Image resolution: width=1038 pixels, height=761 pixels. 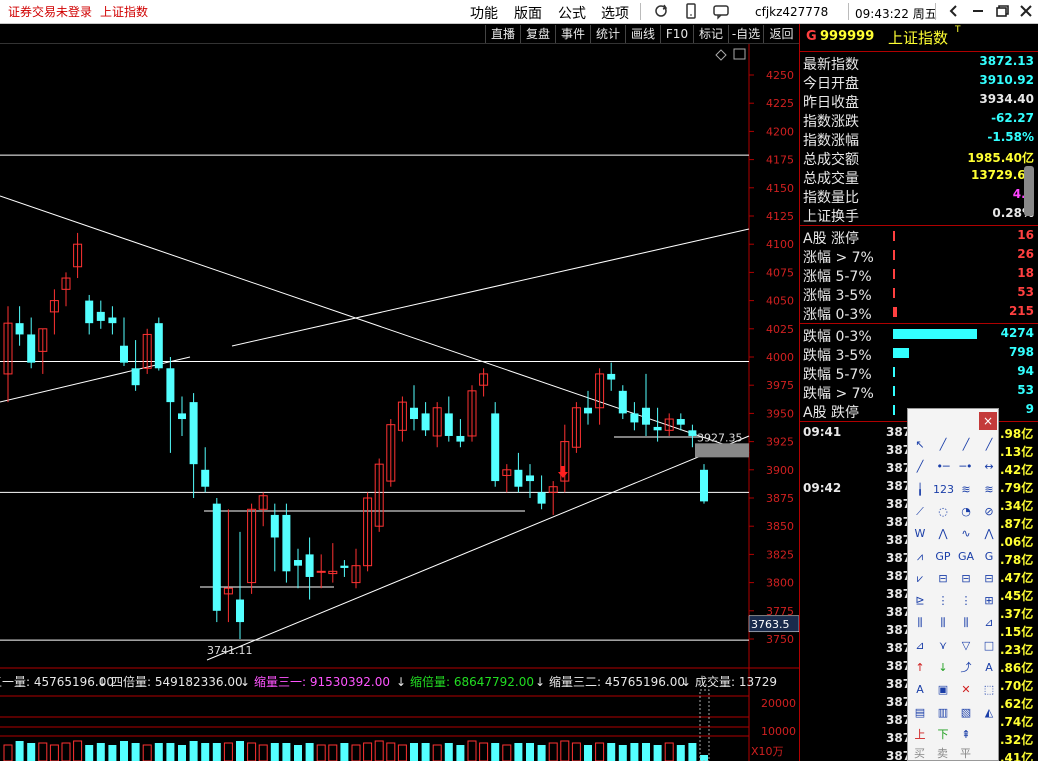 What do you see at coordinates (966, 690) in the screenshot?
I see `delete-tool-icon: ✕` at bounding box center [966, 690].